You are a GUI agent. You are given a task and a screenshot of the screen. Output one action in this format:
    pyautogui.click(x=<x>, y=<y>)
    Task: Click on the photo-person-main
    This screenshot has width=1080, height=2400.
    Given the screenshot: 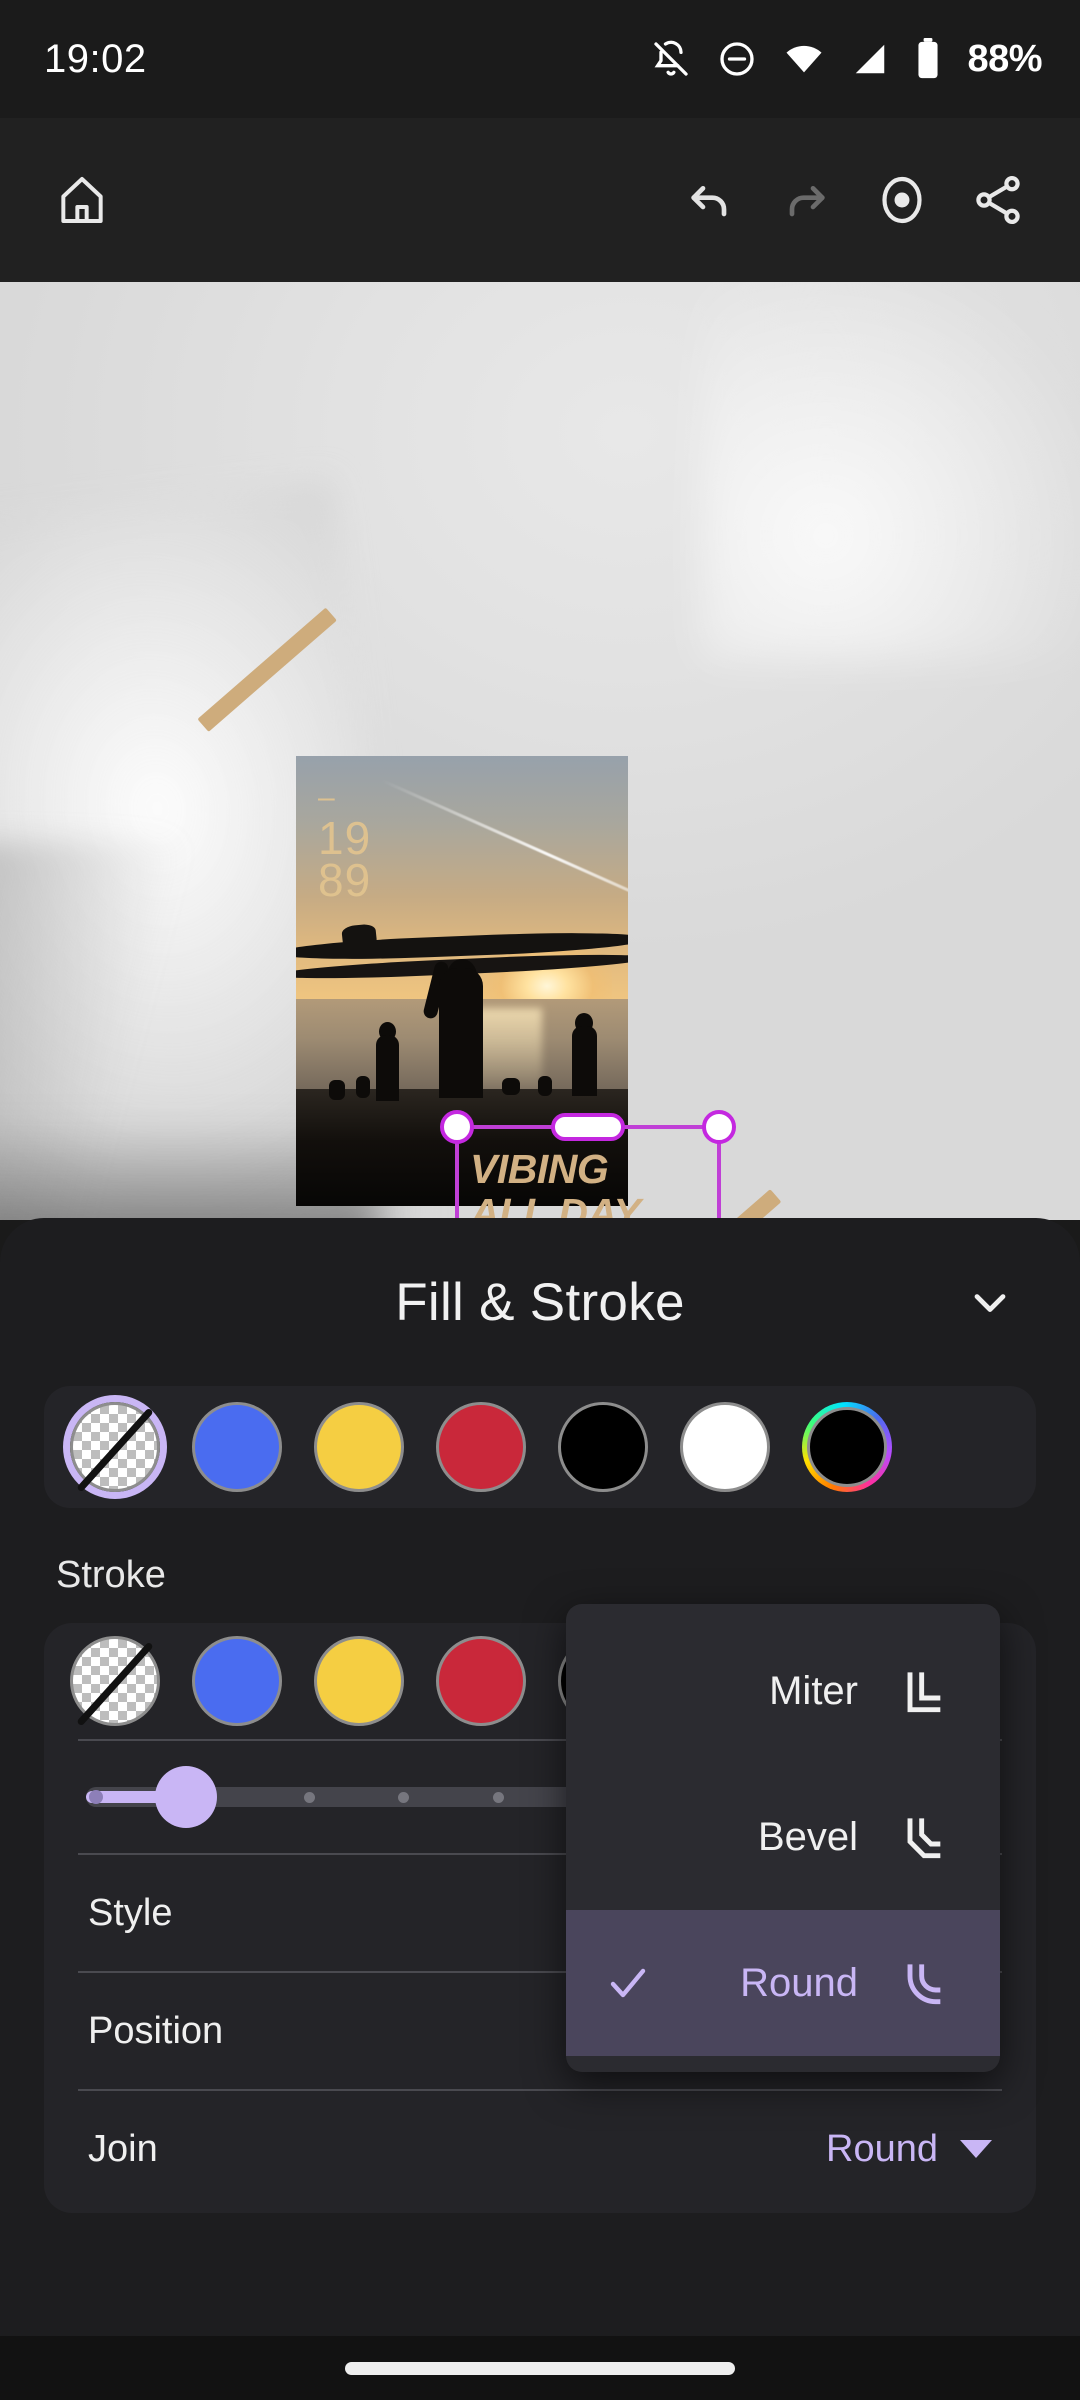 What is the action you would take?
    pyautogui.click(x=460, y=1032)
    